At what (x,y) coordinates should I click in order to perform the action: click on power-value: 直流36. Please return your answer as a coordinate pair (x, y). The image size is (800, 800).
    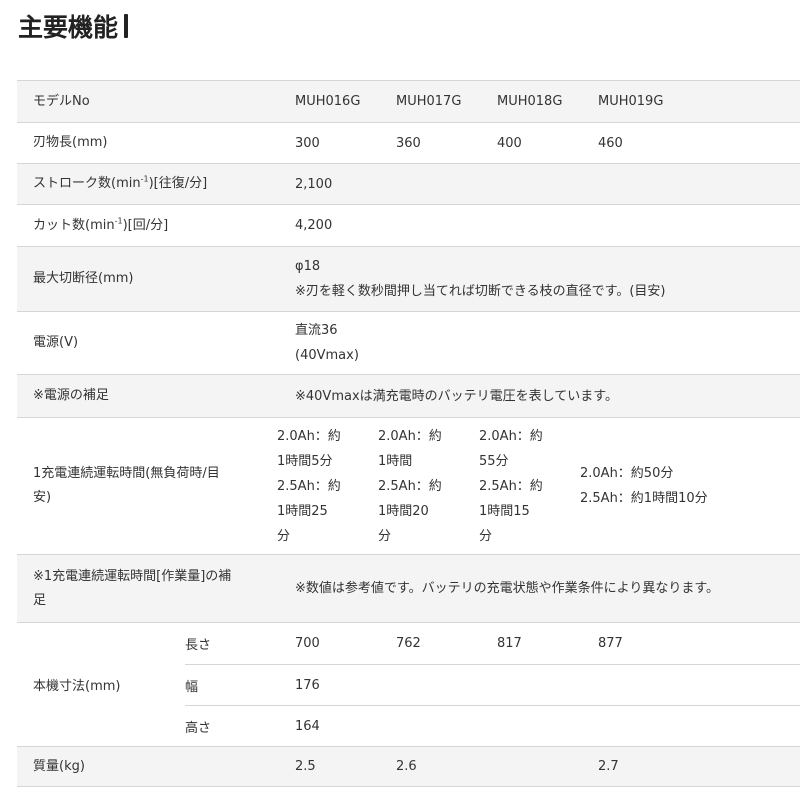
    Looking at the image, I should click on (316, 330).